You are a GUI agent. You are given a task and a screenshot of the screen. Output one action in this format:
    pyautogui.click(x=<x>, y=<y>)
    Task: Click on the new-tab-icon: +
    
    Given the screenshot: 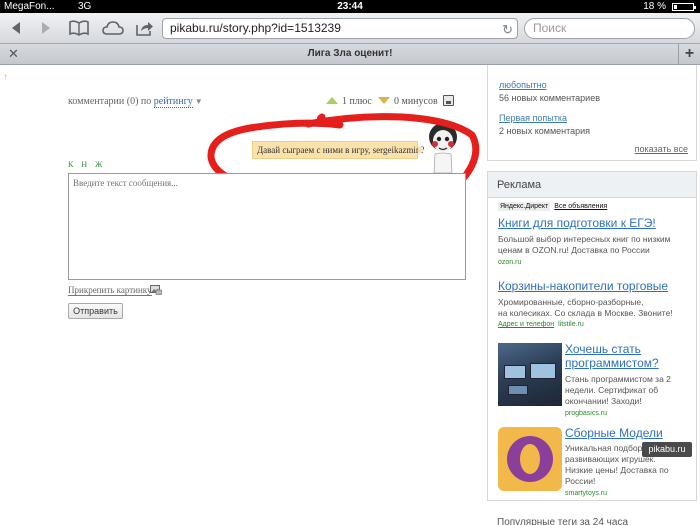 What is the action you would take?
    pyautogui.click(x=689, y=54)
    